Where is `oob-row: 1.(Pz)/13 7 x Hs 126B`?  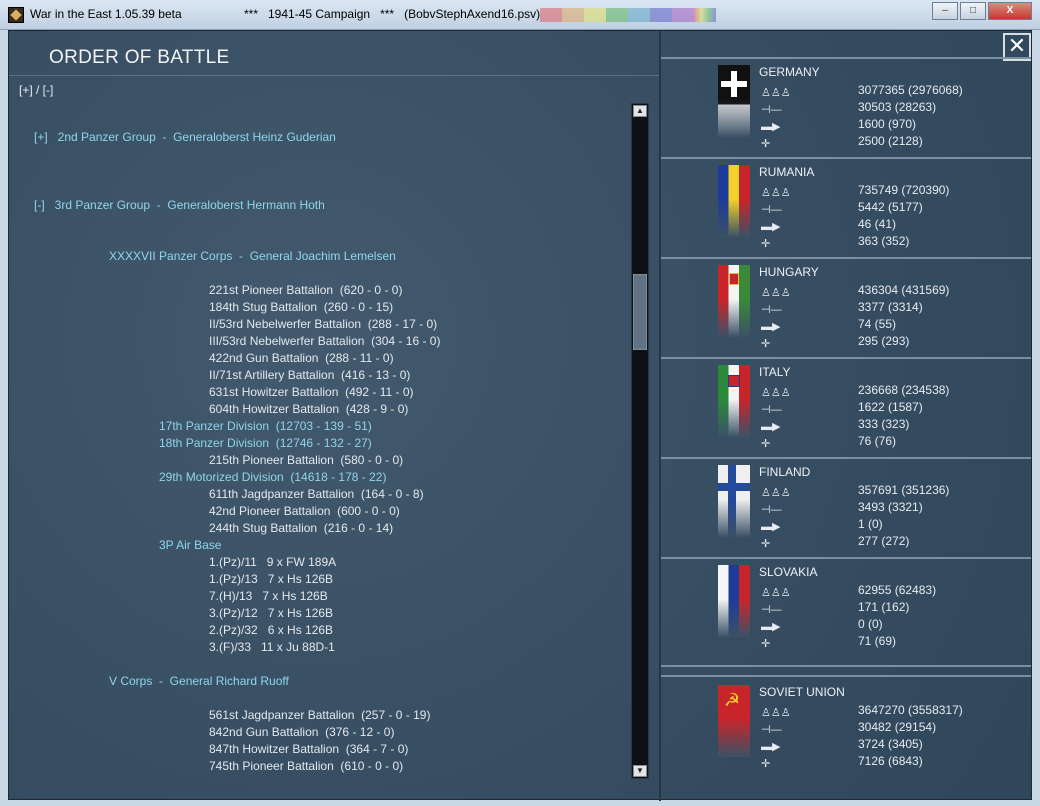
oob-row: 1.(Pz)/13 7 x Hs 126B is located at coordinates (271, 579).